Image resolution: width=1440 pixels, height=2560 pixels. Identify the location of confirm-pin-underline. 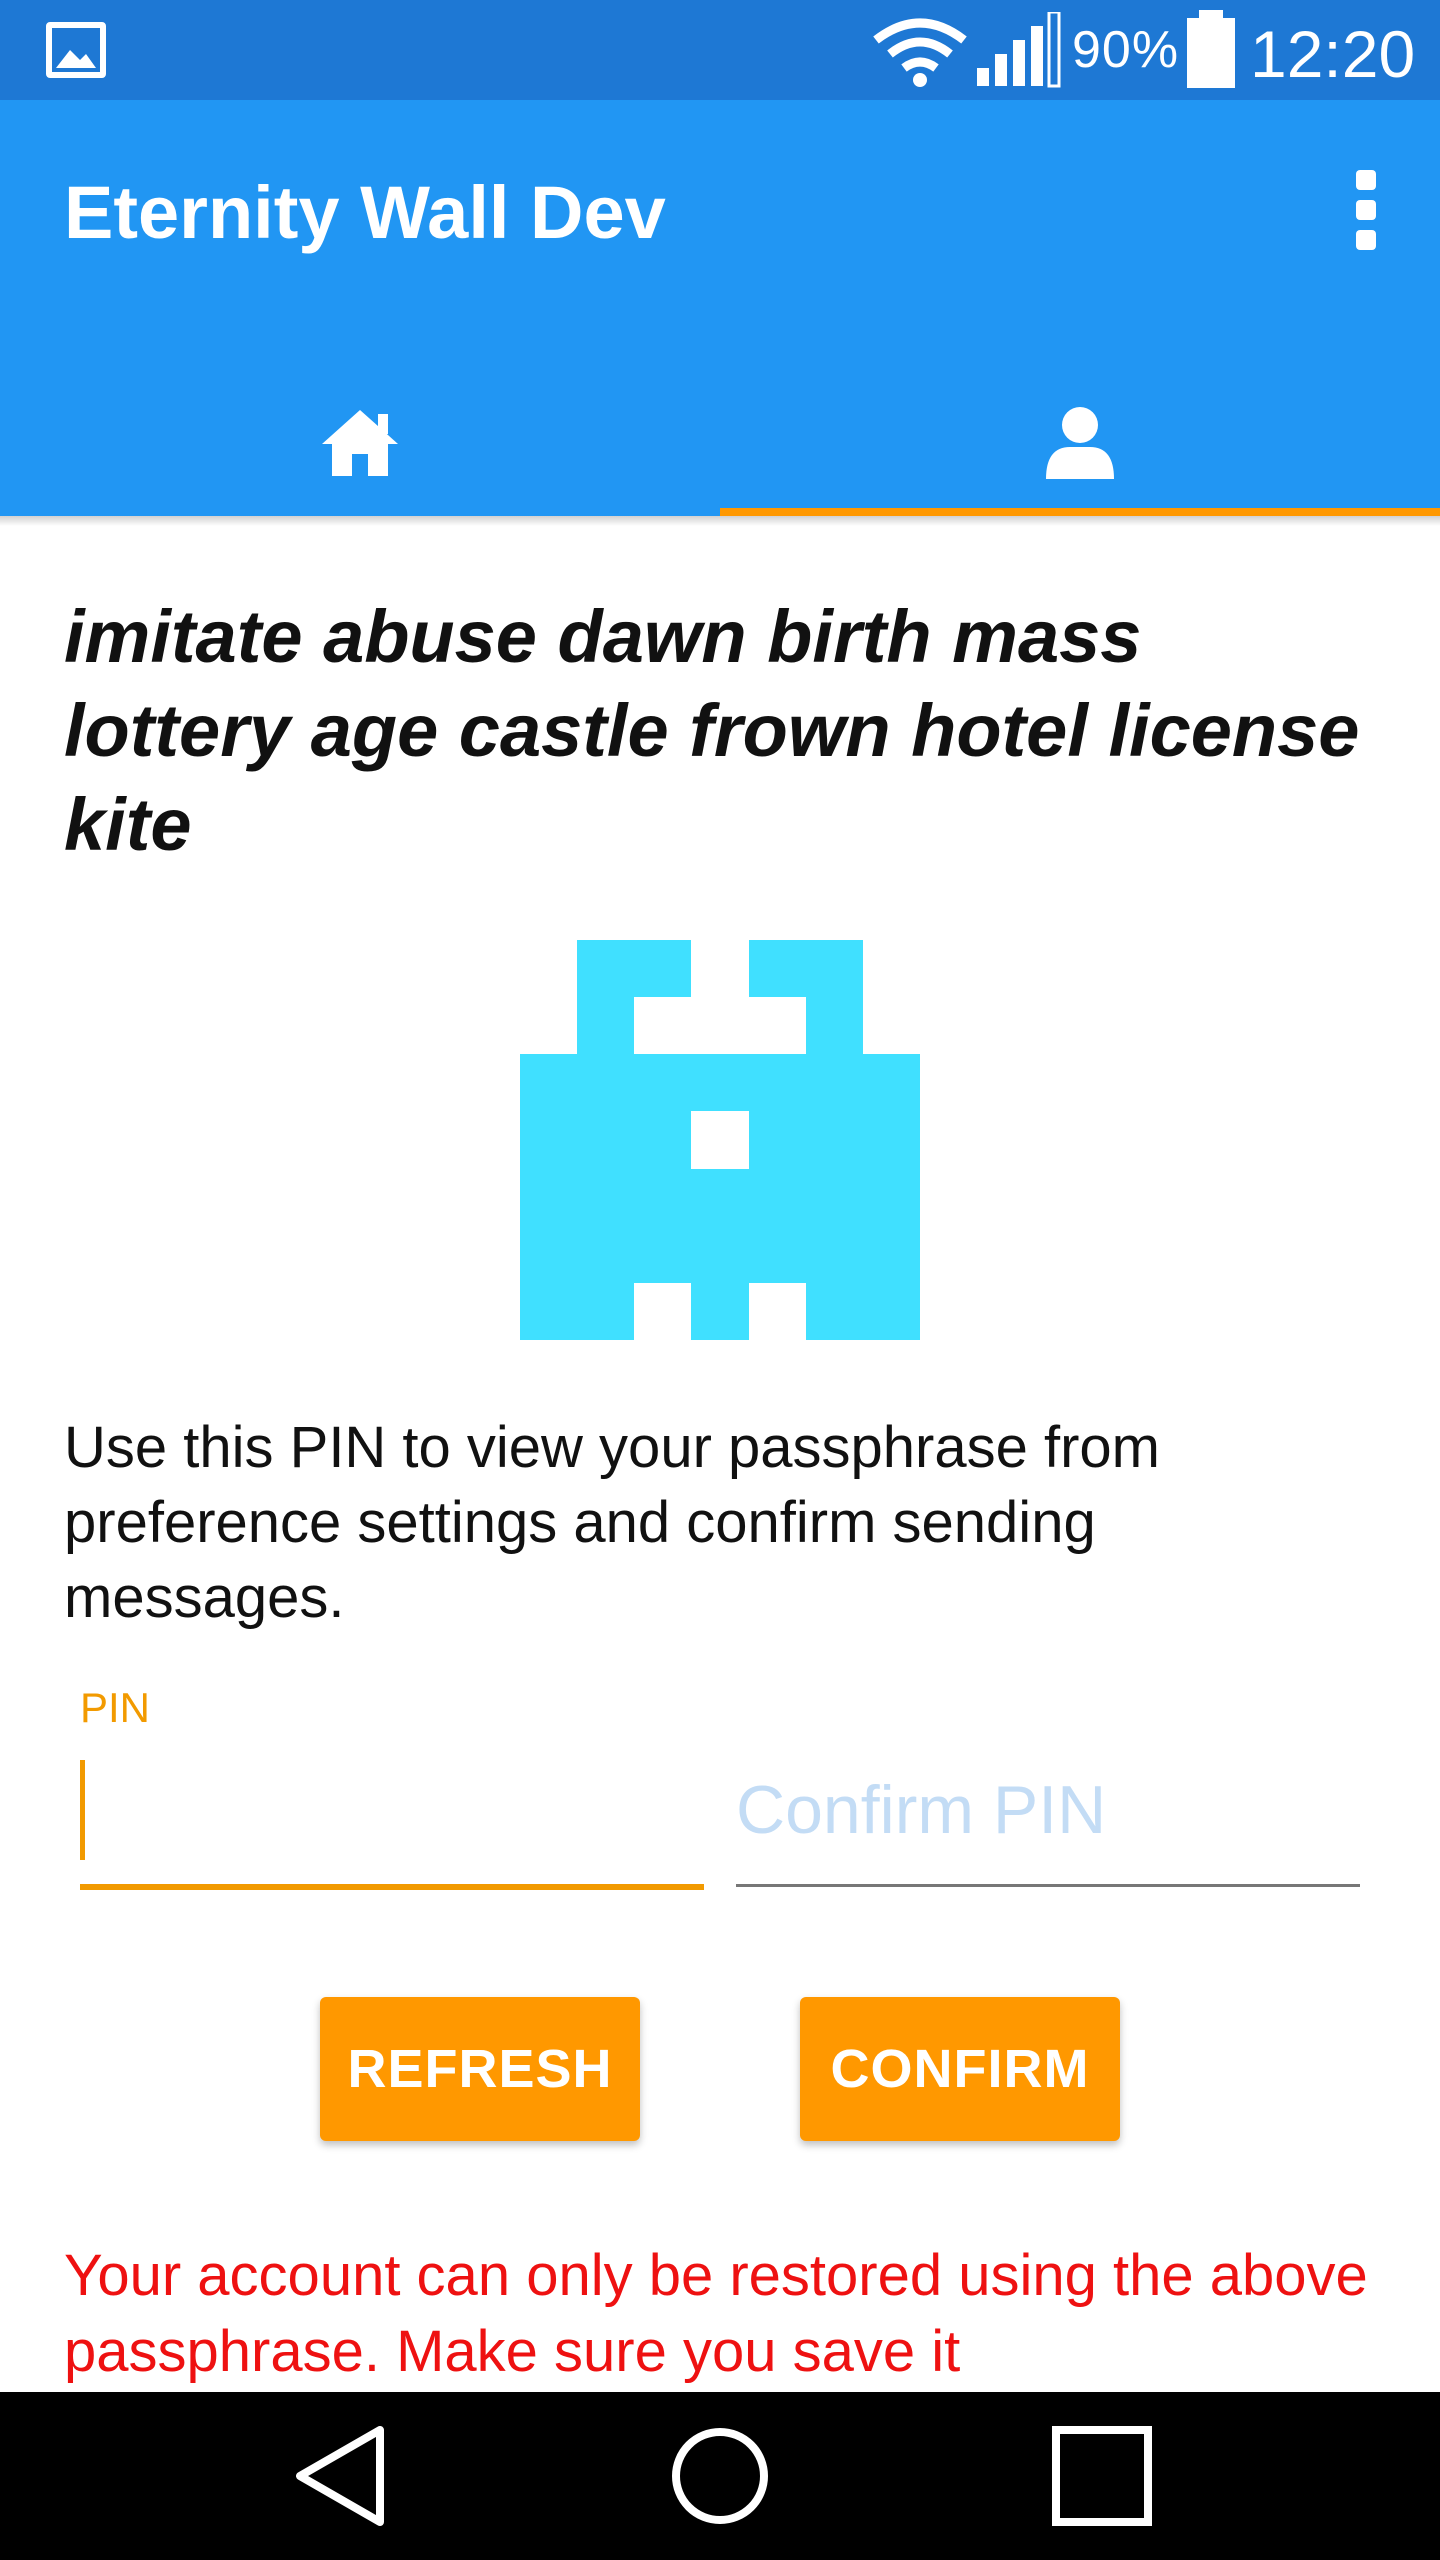
(1048, 1885).